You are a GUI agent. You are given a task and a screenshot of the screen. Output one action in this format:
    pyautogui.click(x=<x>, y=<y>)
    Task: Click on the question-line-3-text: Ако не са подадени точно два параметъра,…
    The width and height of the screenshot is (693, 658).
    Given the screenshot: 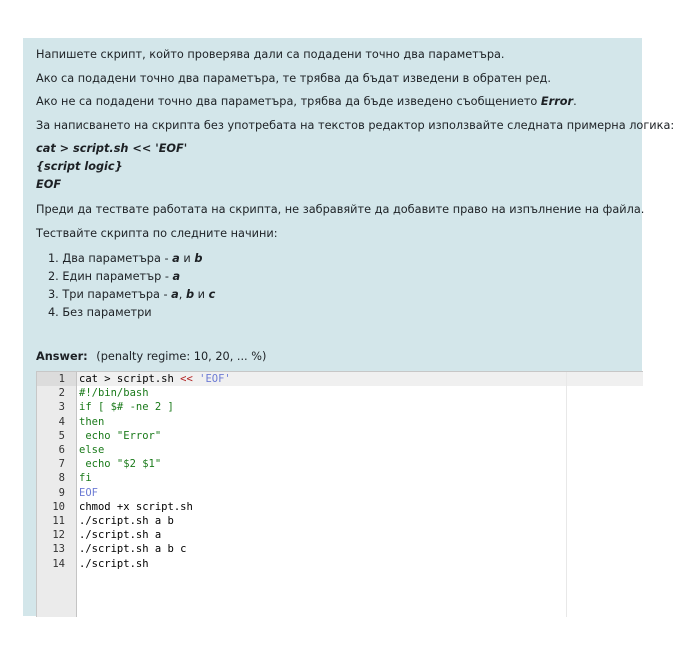 What is the action you would take?
    pyautogui.click(x=287, y=101)
    